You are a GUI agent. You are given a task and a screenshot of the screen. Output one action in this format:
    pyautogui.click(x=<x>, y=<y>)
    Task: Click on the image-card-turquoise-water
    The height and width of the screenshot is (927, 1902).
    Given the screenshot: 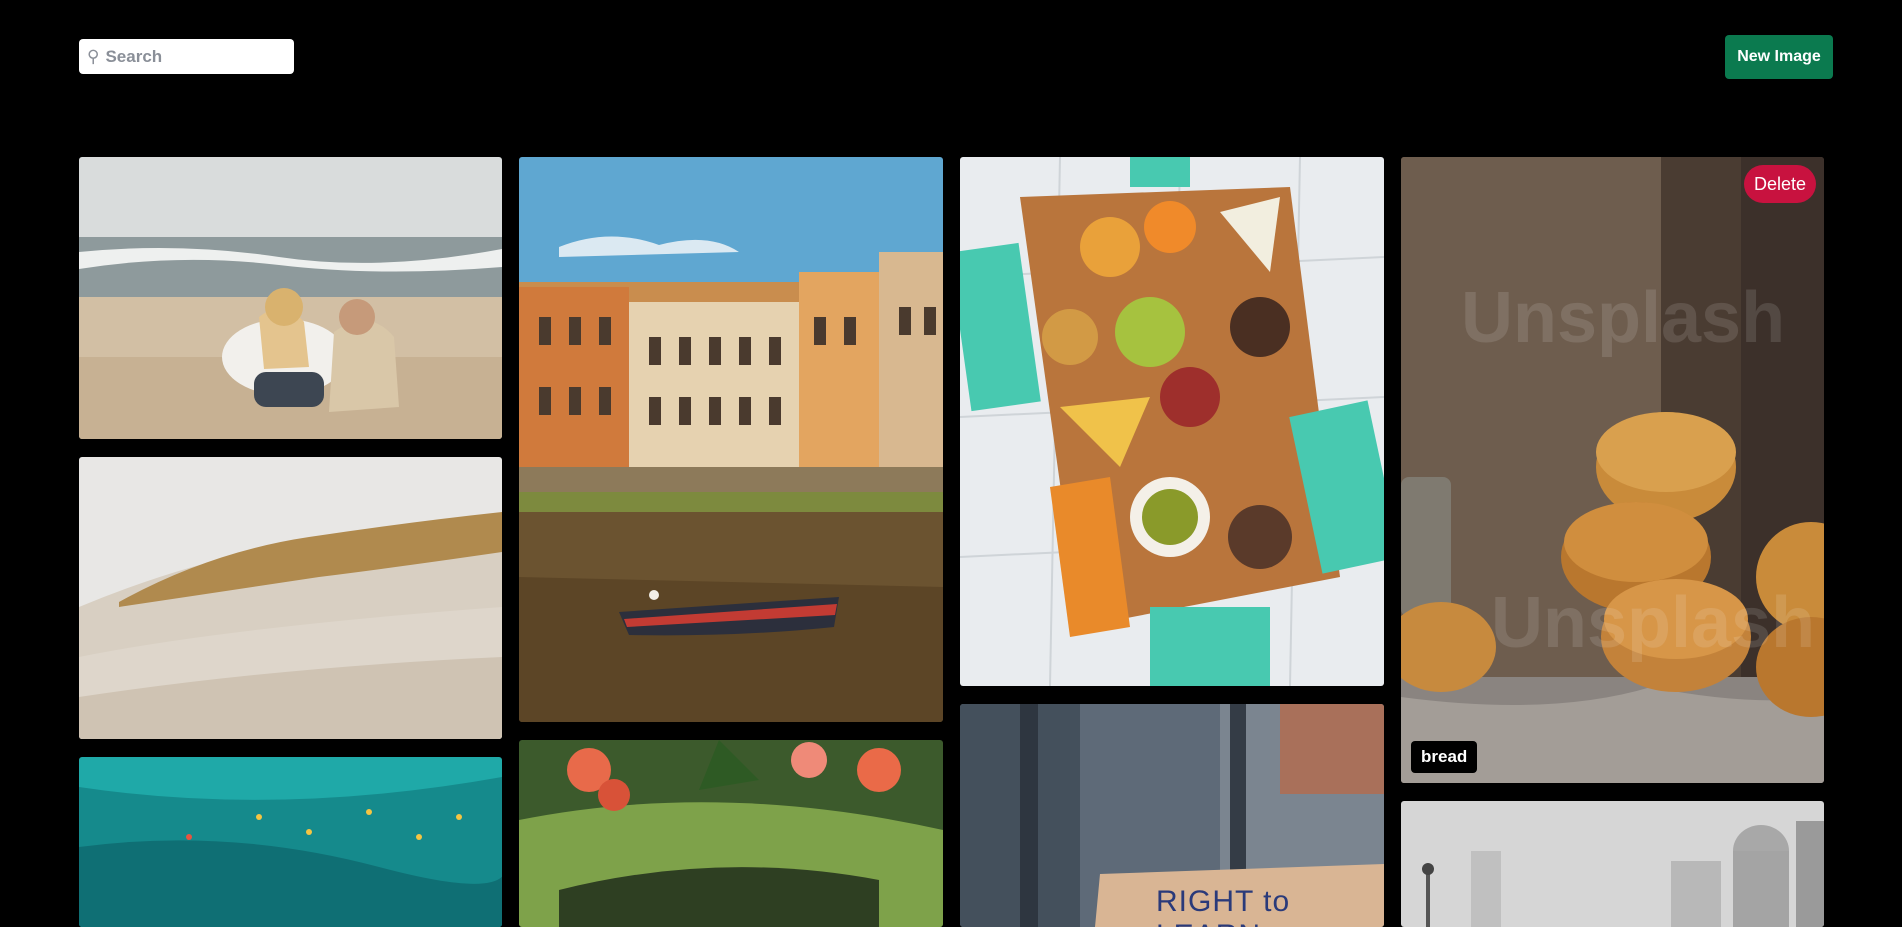 What is the action you would take?
    pyautogui.click(x=290, y=842)
    